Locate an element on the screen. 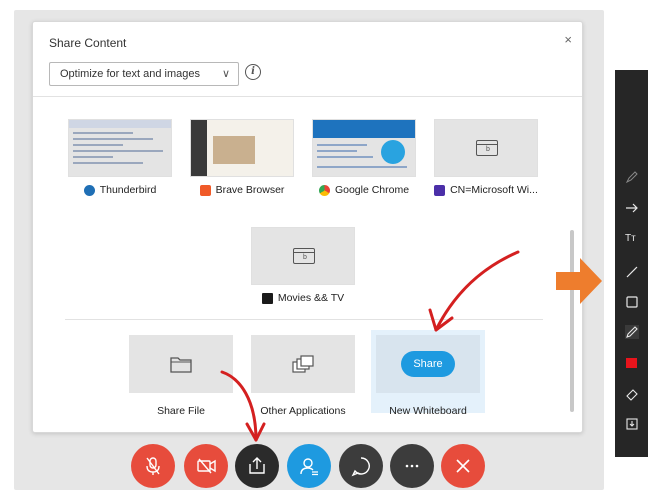 The width and height of the screenshot is (648, 493). thunderbird-thumbnail is located at coordinates (120, 148).